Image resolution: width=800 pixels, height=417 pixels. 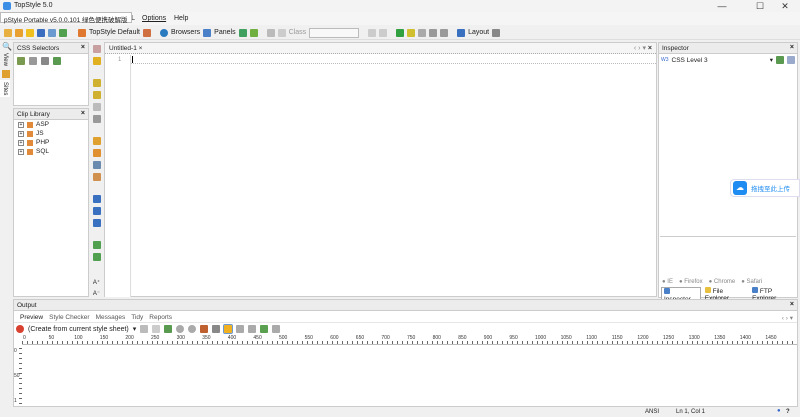 I want to click on ruler-label: 950, so click(x=513, y=338).